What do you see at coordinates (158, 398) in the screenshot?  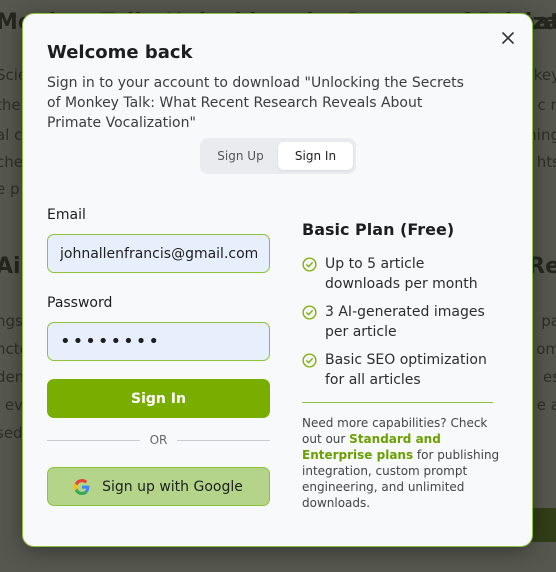 I see `sign-in-button: Sign In` at bounding box center [158, 398].